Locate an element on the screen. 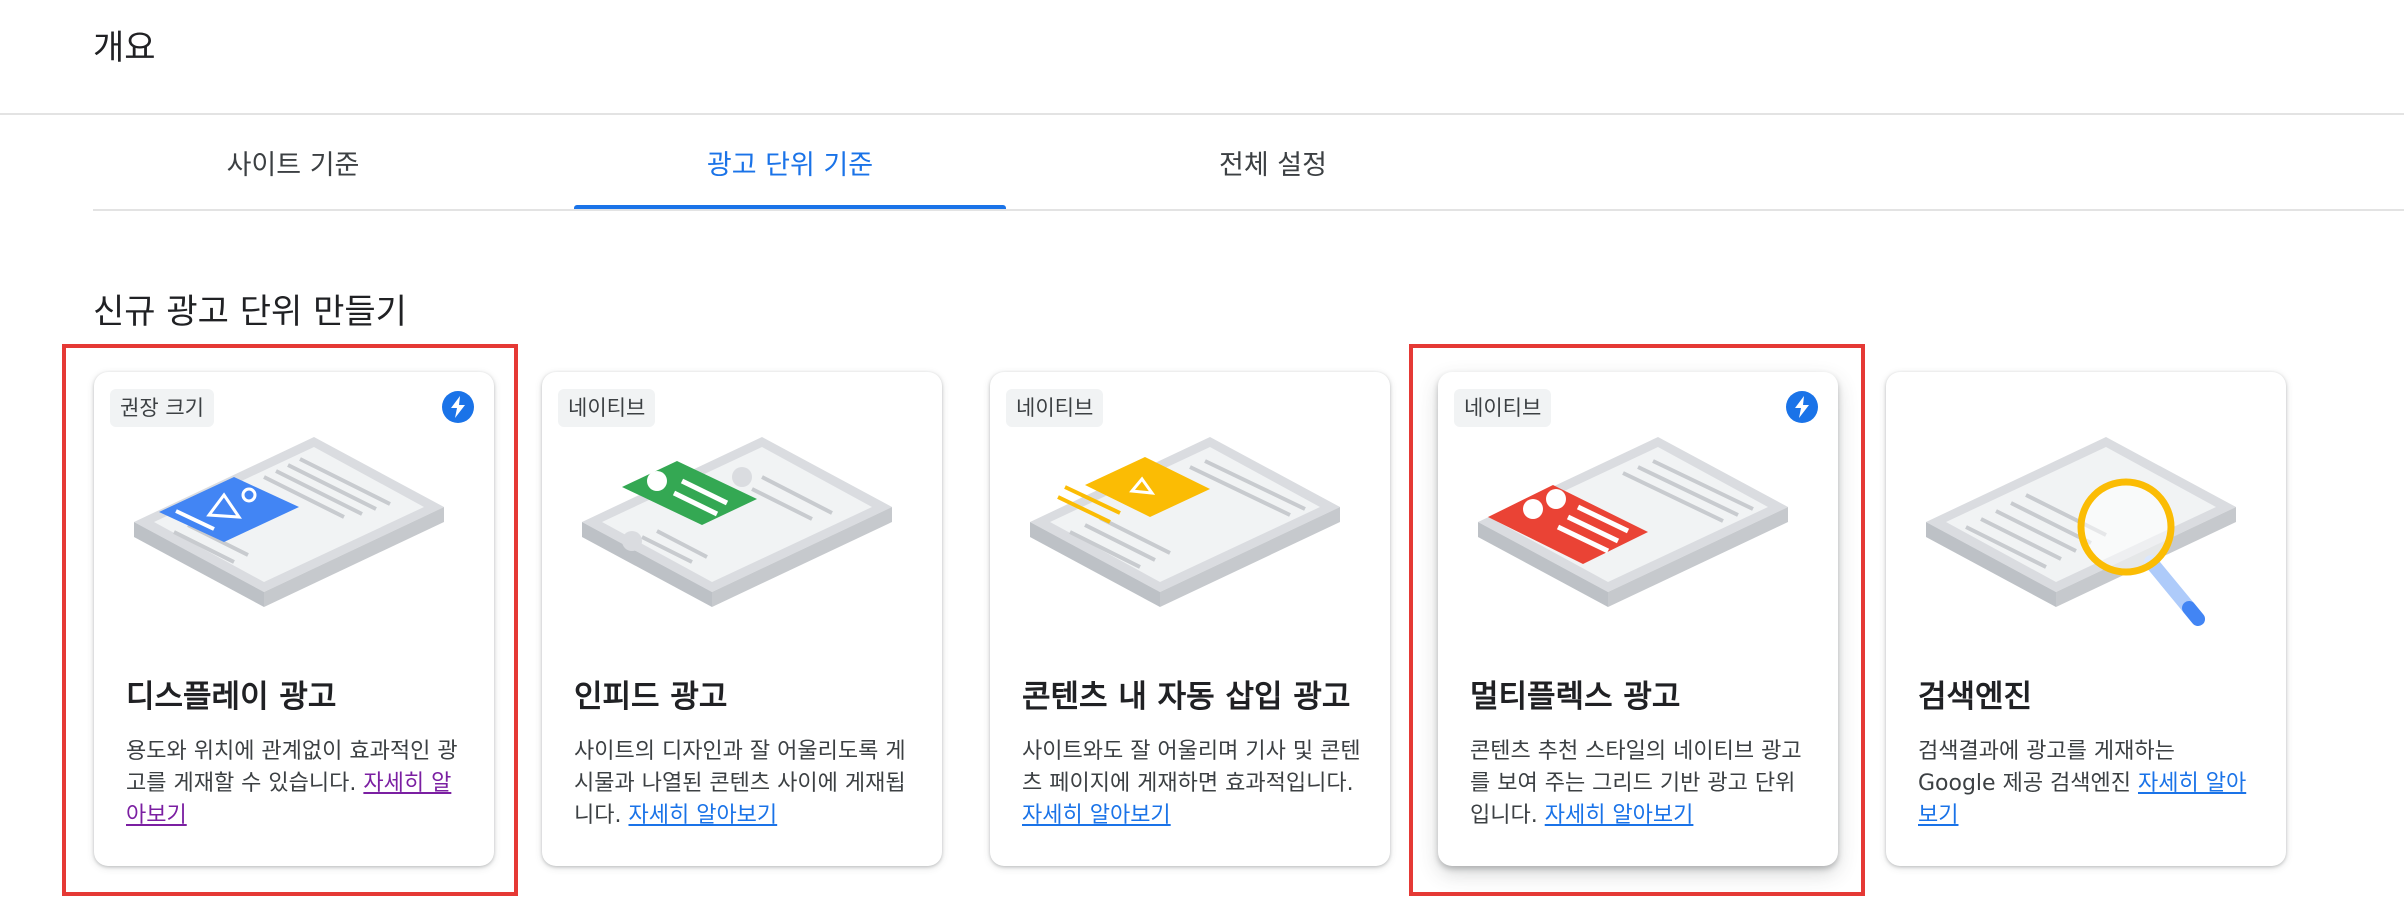  tab-by-site: 사이트 기준 is located at coordinates (293, 162).